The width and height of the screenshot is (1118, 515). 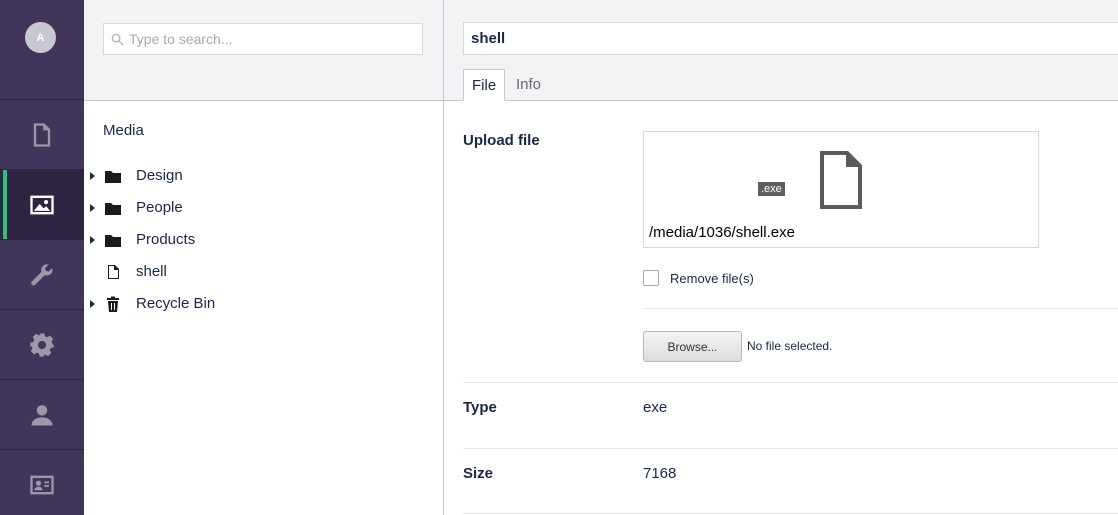 I want to click on tab-info: Info, so click(x=528, y=85).